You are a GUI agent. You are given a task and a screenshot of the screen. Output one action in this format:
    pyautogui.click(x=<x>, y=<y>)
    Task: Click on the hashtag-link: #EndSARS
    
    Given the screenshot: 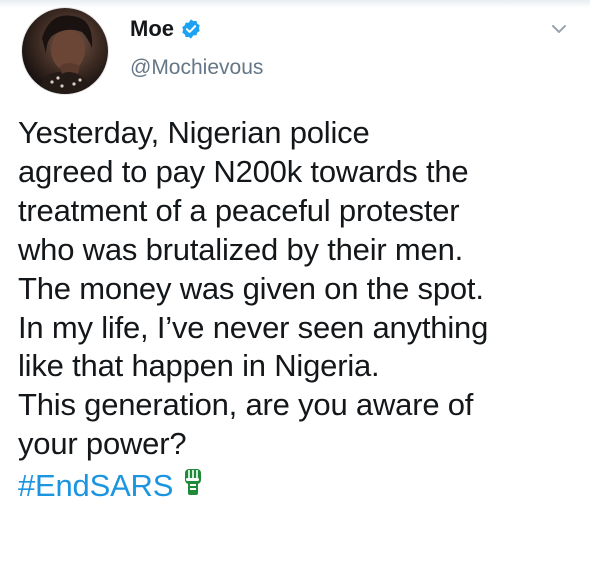 What is the action you would take?
    pyautogui.click(x=95, y=485)
    